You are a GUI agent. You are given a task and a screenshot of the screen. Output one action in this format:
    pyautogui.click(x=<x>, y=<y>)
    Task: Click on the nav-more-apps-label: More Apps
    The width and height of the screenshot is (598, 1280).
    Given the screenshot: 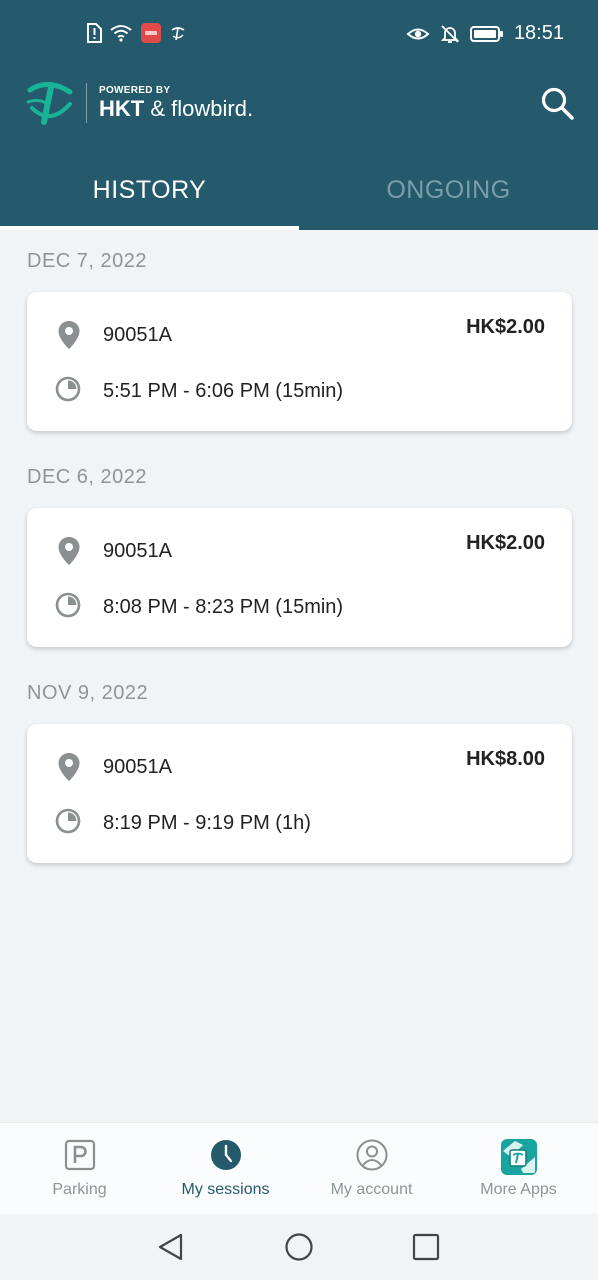 What is the action you would take?
    pyautogui.click(x=518, y=1189)
    